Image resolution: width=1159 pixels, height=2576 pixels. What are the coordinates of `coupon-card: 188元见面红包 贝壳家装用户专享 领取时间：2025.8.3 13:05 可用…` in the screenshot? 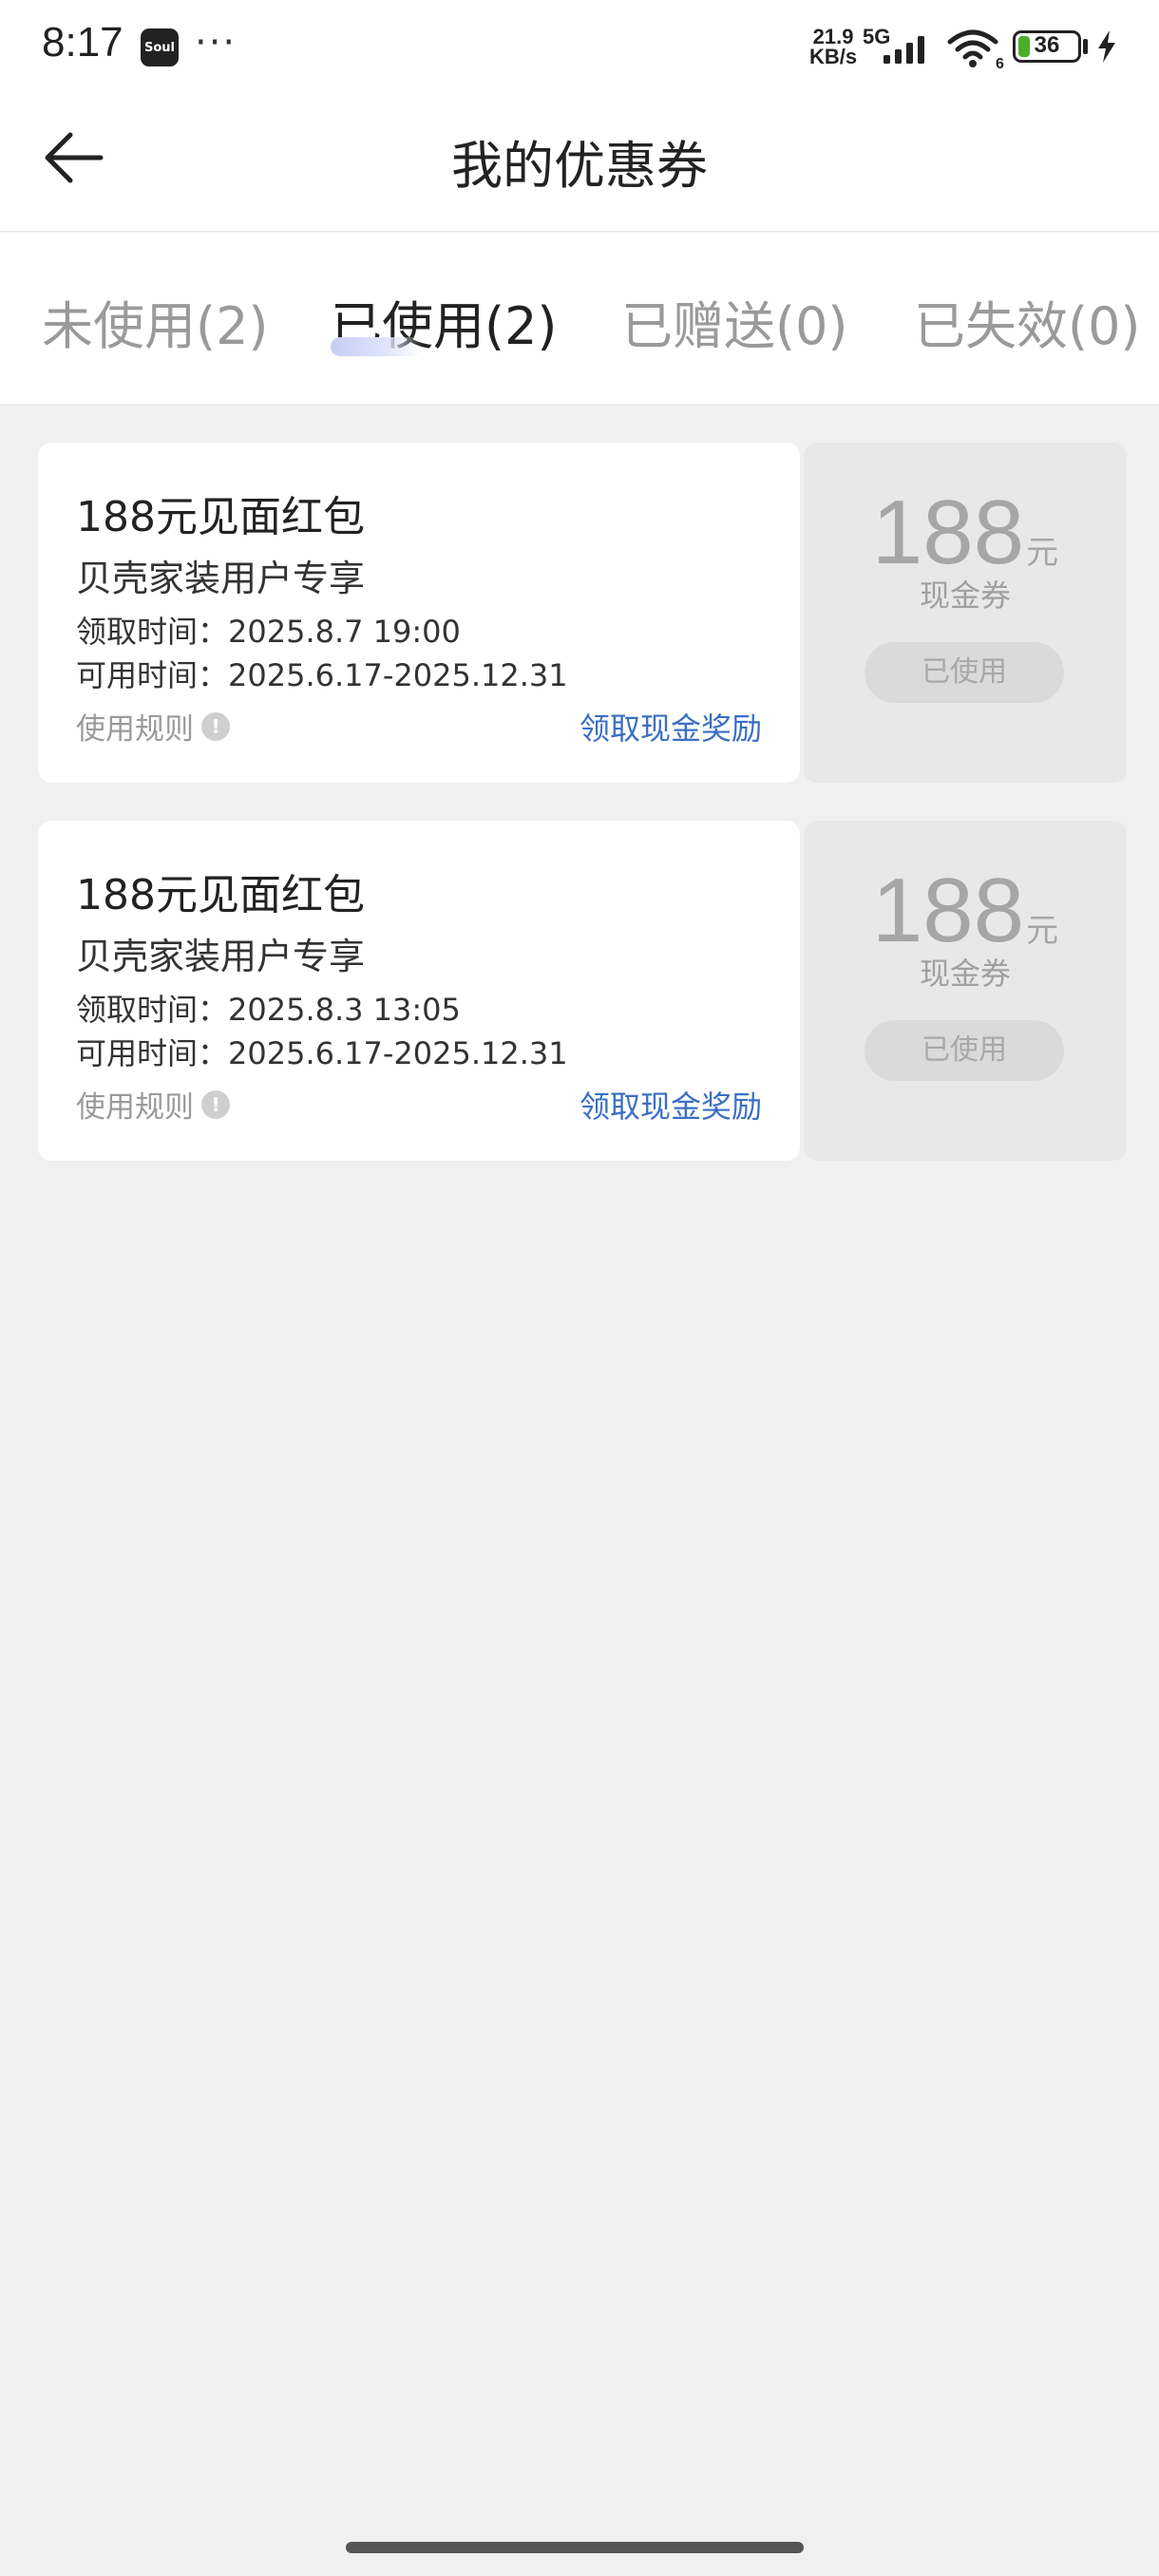 It's located at (582, 991).